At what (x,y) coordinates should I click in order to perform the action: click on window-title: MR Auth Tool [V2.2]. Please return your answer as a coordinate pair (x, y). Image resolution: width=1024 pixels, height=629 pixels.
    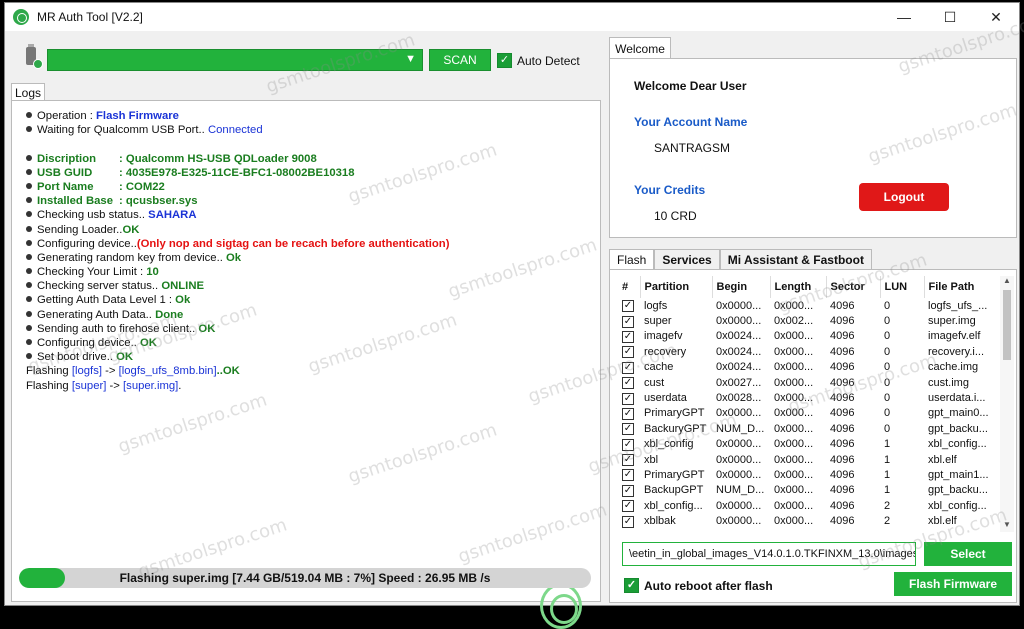
    Looking at the image, I should click on (90, 17).